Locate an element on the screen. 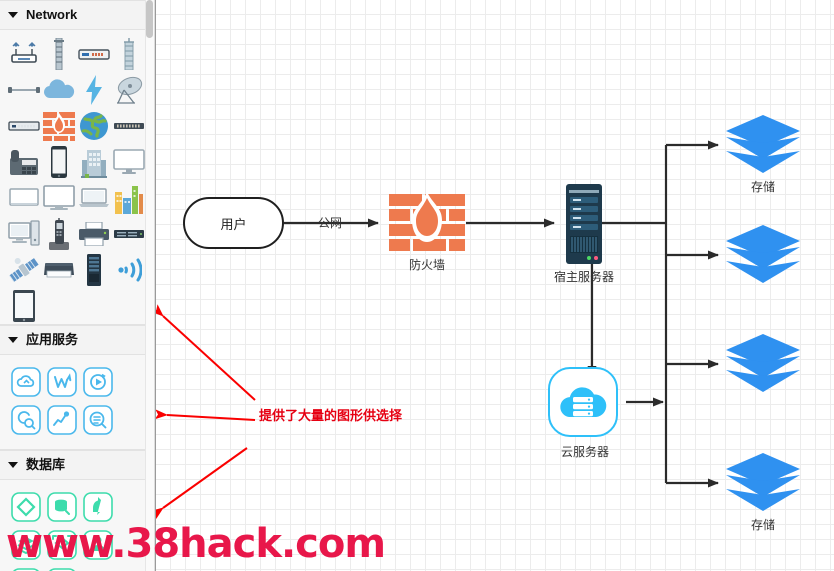  satellite-icon is located at coordinates (23, 270).